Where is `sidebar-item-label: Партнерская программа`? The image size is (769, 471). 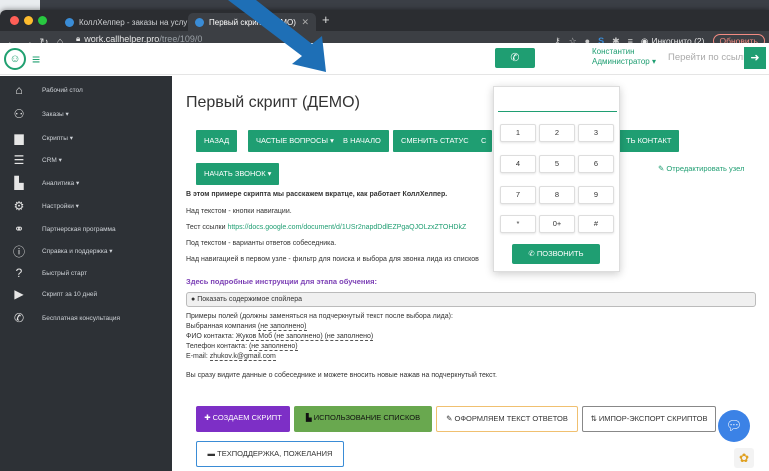 sidebar-item-label: Партнерская программа is located at coordinates (79, 229).